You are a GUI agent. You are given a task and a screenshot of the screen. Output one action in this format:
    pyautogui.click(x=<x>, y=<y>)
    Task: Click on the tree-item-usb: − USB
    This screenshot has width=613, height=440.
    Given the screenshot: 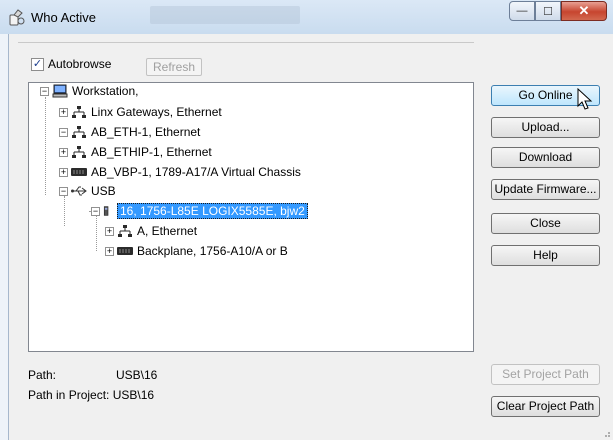 What is the action you would take?
    pyautogui.click(x=87, y=191)
    